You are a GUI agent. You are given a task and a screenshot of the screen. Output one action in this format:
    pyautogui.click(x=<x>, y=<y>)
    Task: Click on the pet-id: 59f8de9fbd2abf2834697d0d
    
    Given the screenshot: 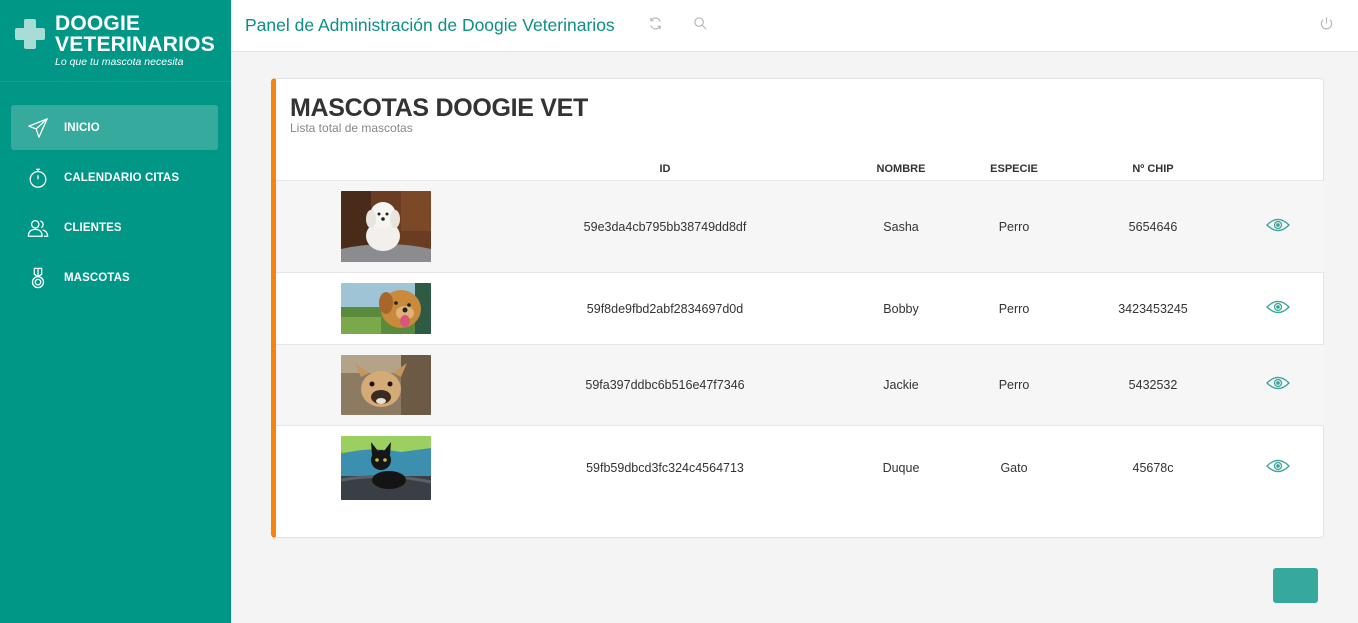 What is the action you would take?
    pyautogui.click(x=665, y=309)
    